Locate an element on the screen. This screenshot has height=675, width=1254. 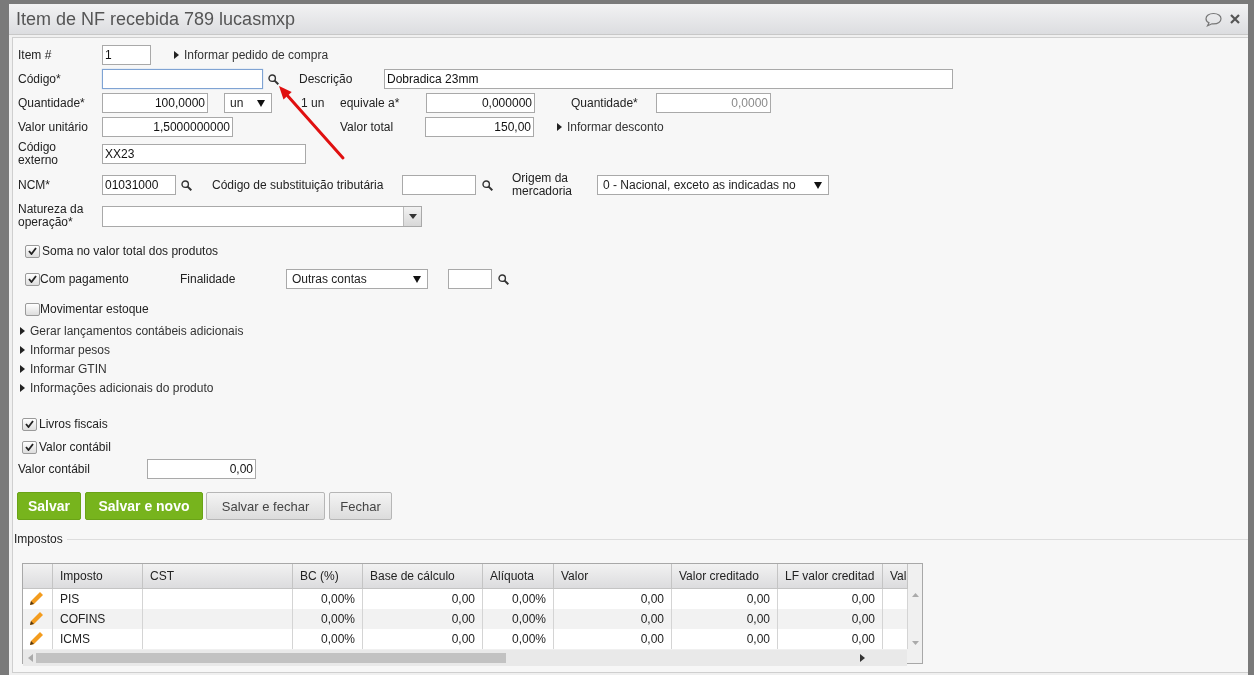
input-field: 0,00 is located at coordinates (201, 469).